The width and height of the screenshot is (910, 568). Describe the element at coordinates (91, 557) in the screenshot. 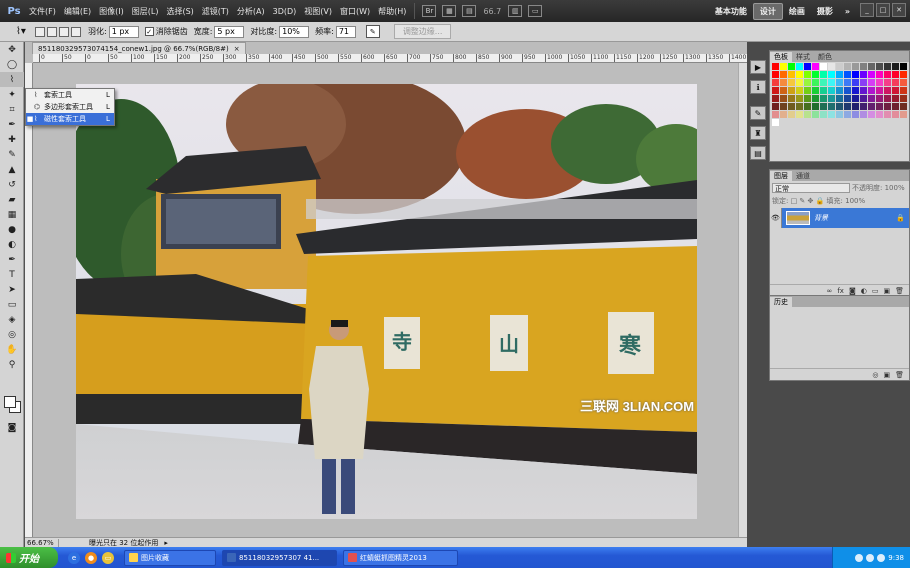

I see `firefox-icon: ●` at that location.